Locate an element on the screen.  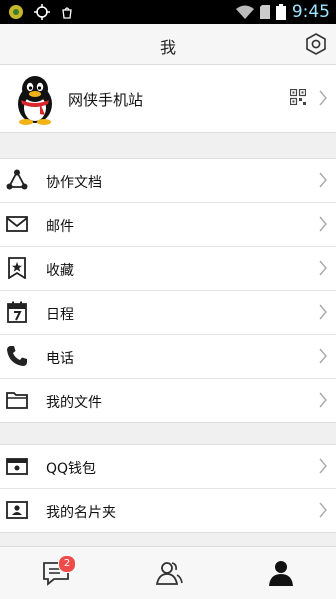
qr-code-icon is located at coordinates (298, 97).